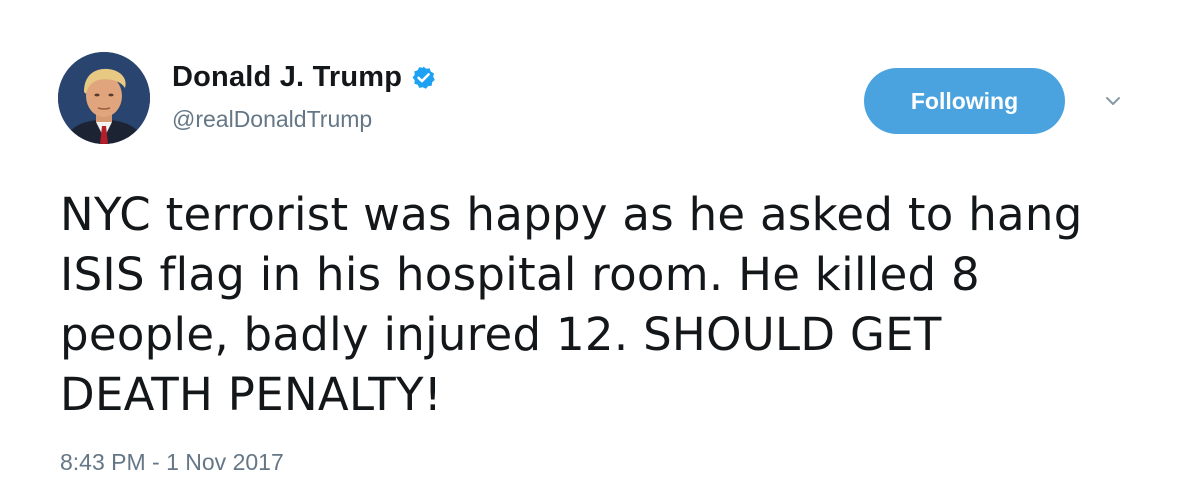 This screenshot has width=1200, height=503. Describe the element at coordinates (272, 119) in the screenshot. I see `user-handle: @realDonaldTrump` at that location.